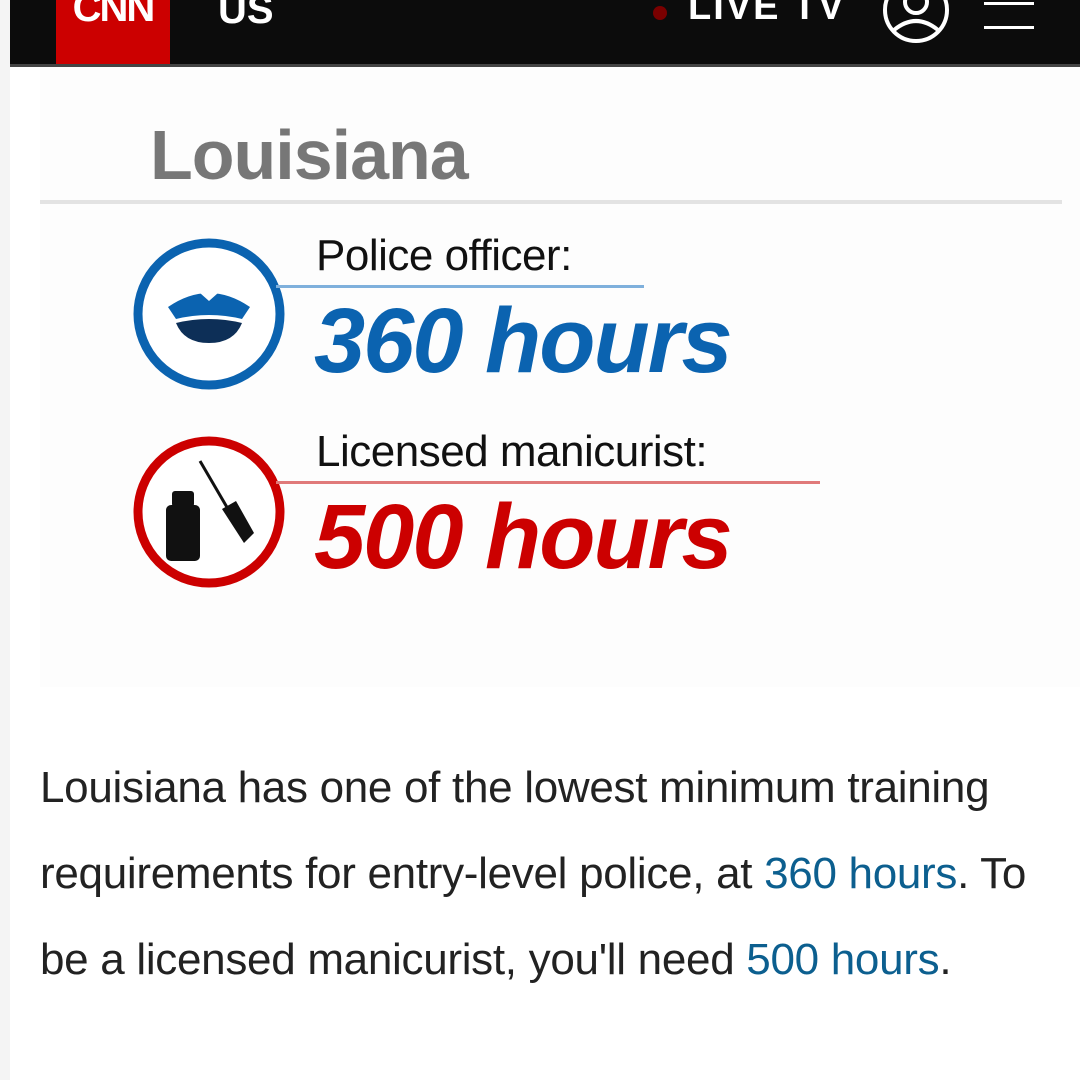 The height and width of the screenshot is (1080, 1080). I want to click on link-360-hours: 360 hours, so click(860, 873).